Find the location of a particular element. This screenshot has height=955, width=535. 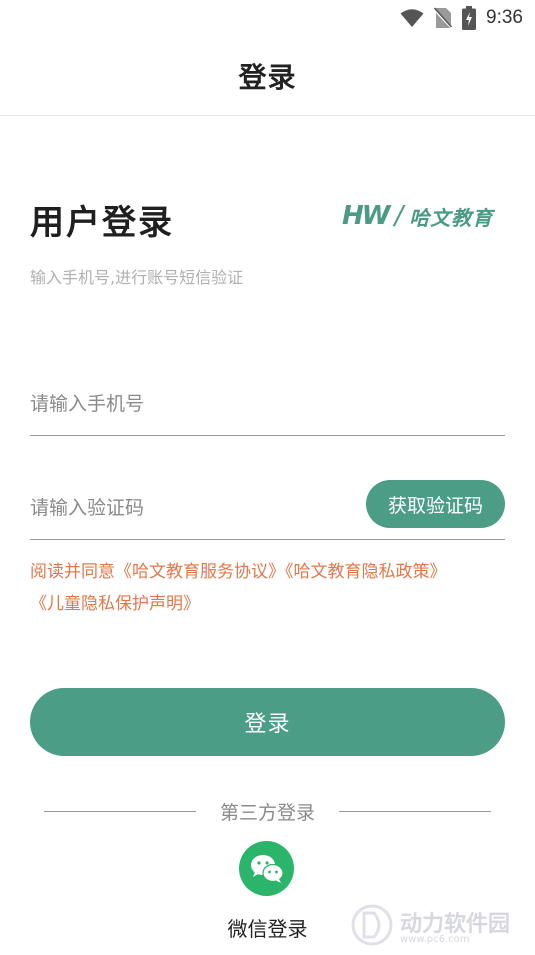

wechat-icon is located at coordinates (267, 868).